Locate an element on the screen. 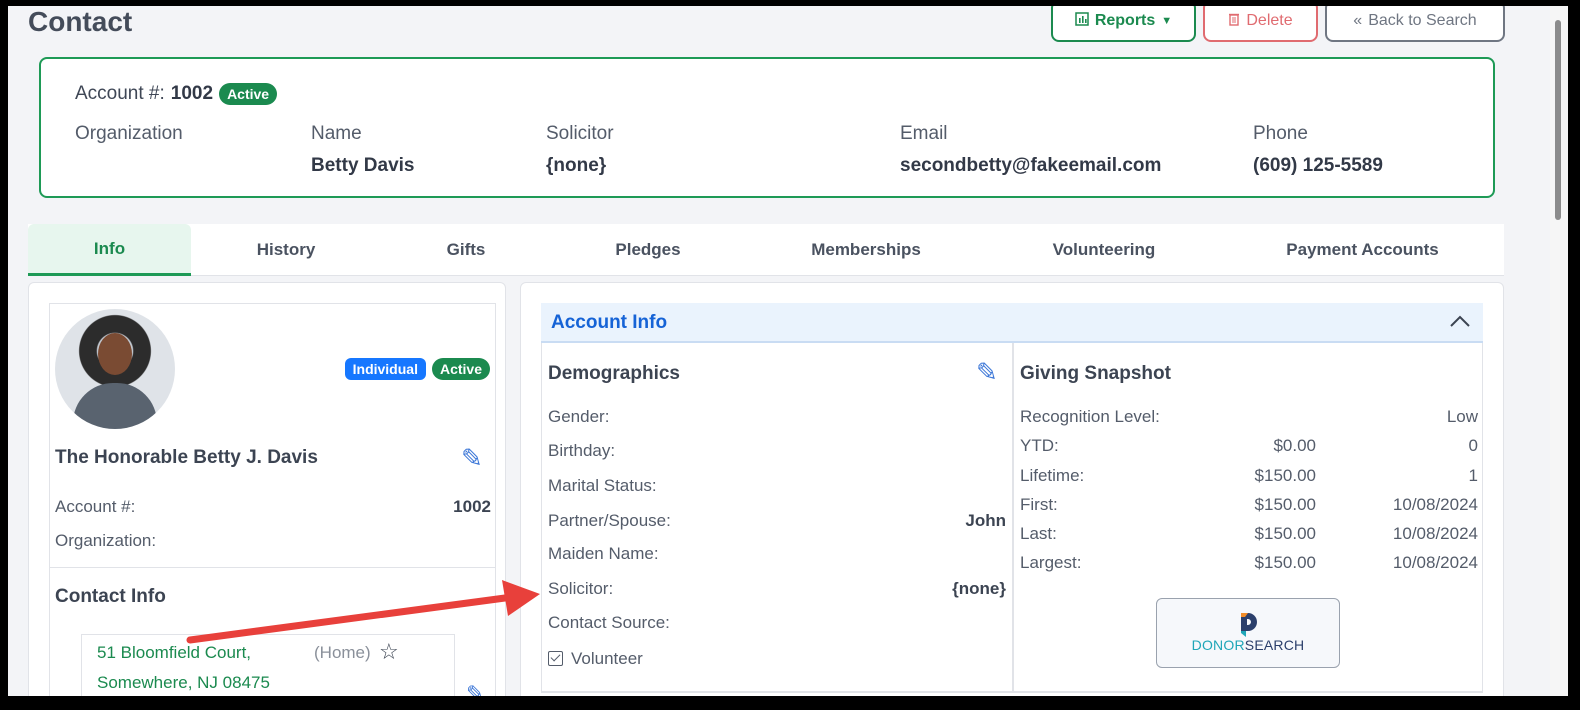 This screenshot has width=1580, height=710. volunteer-checkbox is located at coordinates (555, 658).